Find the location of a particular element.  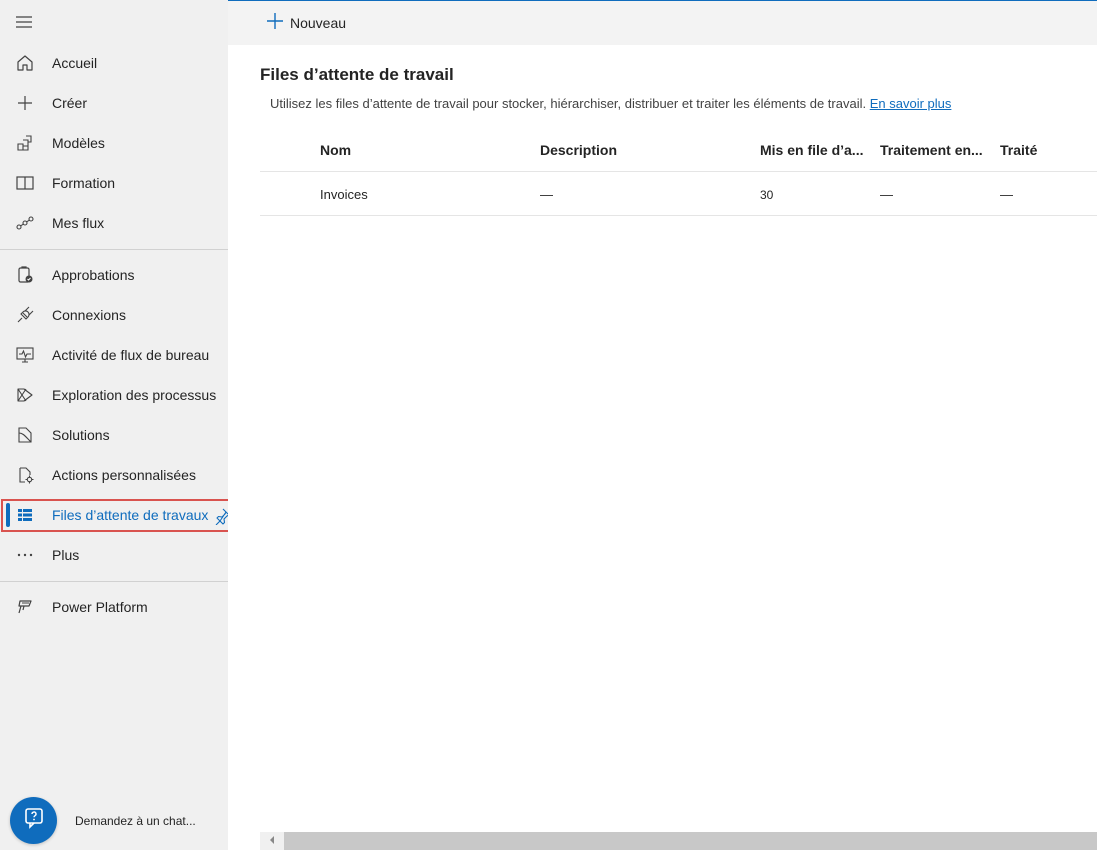

command-bar: Nouveau is located at coordinates (662, 23).